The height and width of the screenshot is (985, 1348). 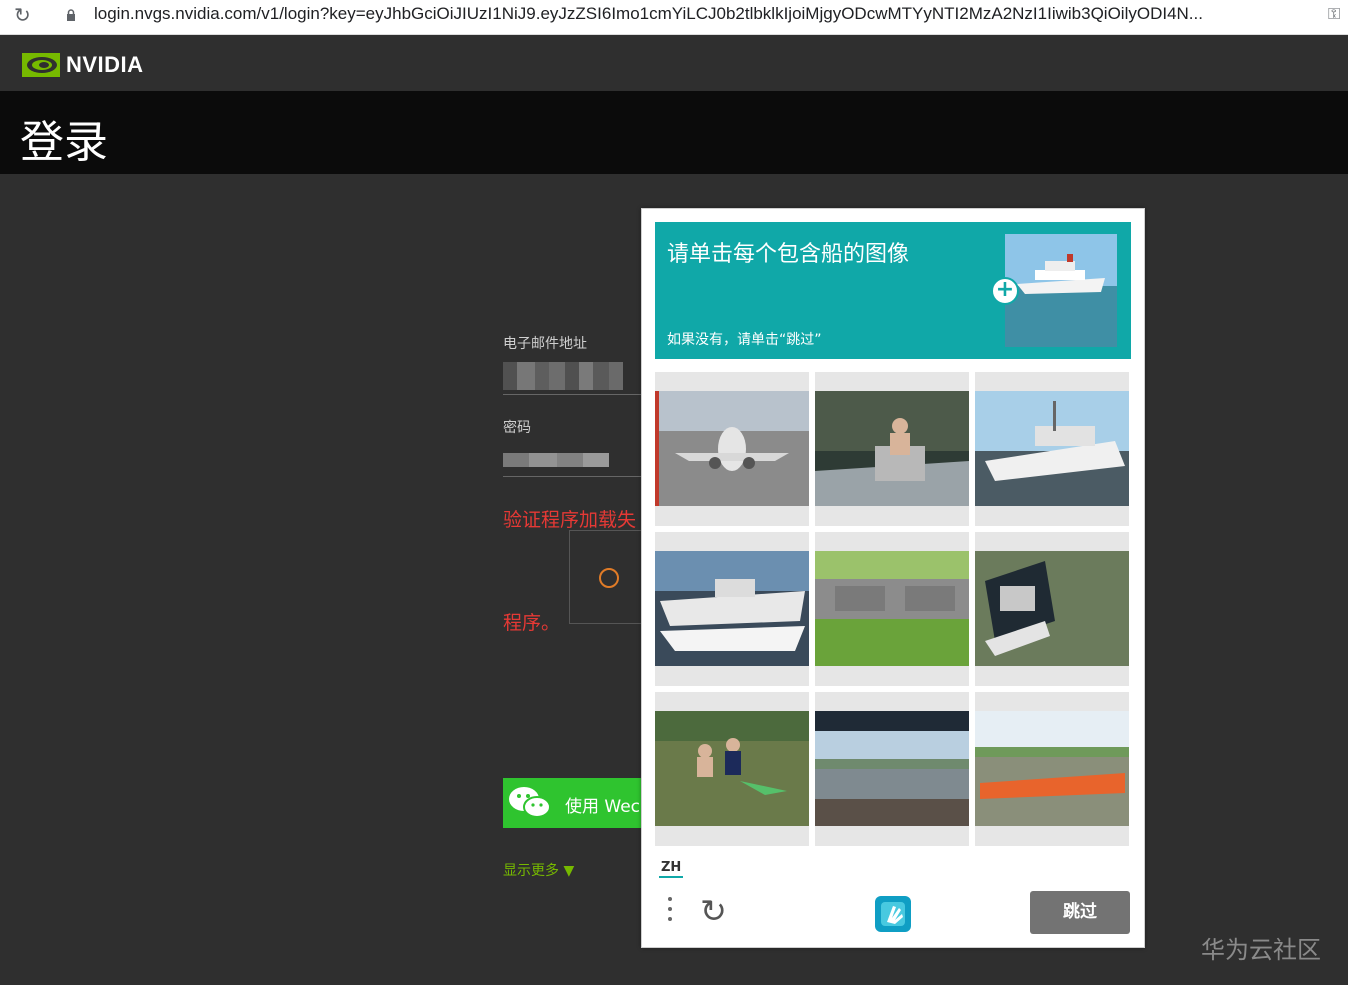 I want to click on show-more-link: 显示更多 ▼, so click(x=538, y=870).